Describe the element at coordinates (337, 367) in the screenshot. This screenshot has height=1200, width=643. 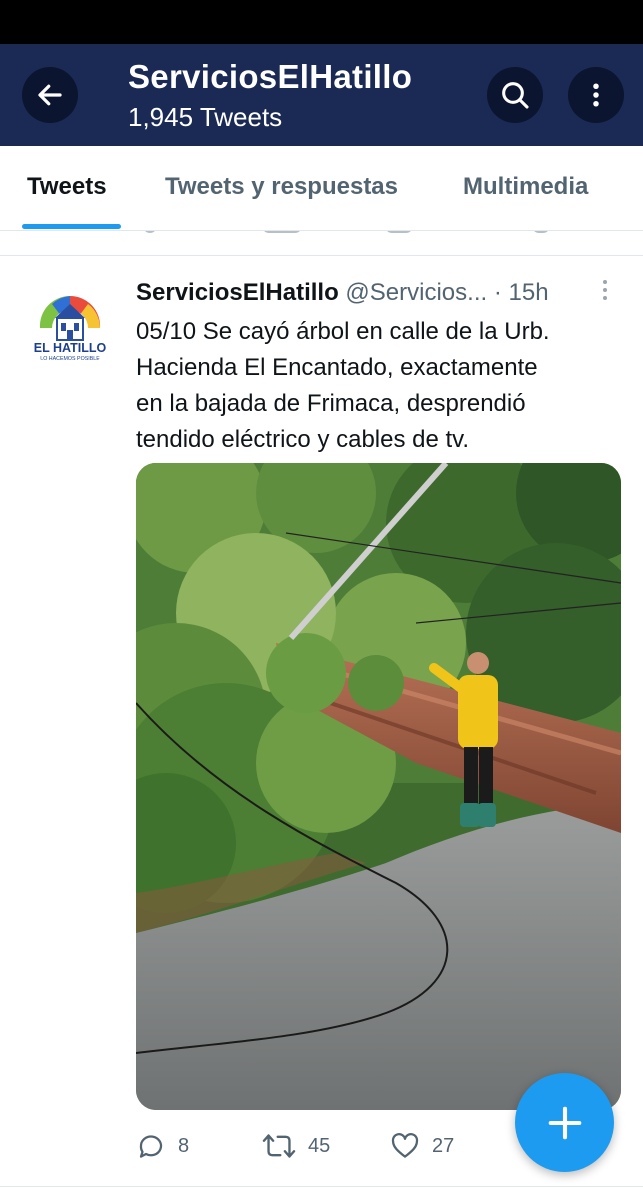
I see `tweet-text-line: Hacienda El Encantado, exactamente` at that location.